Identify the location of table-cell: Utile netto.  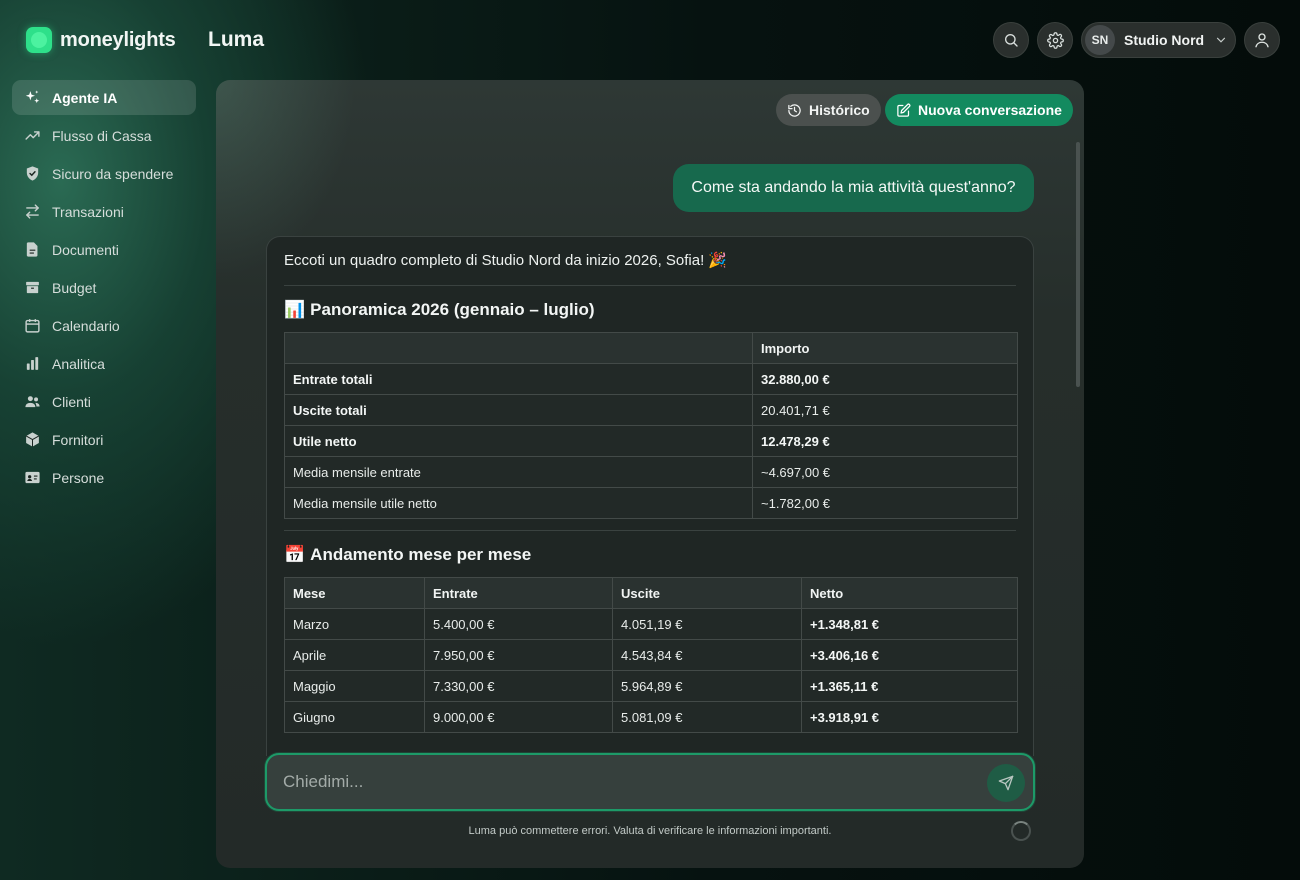
(518, 441).